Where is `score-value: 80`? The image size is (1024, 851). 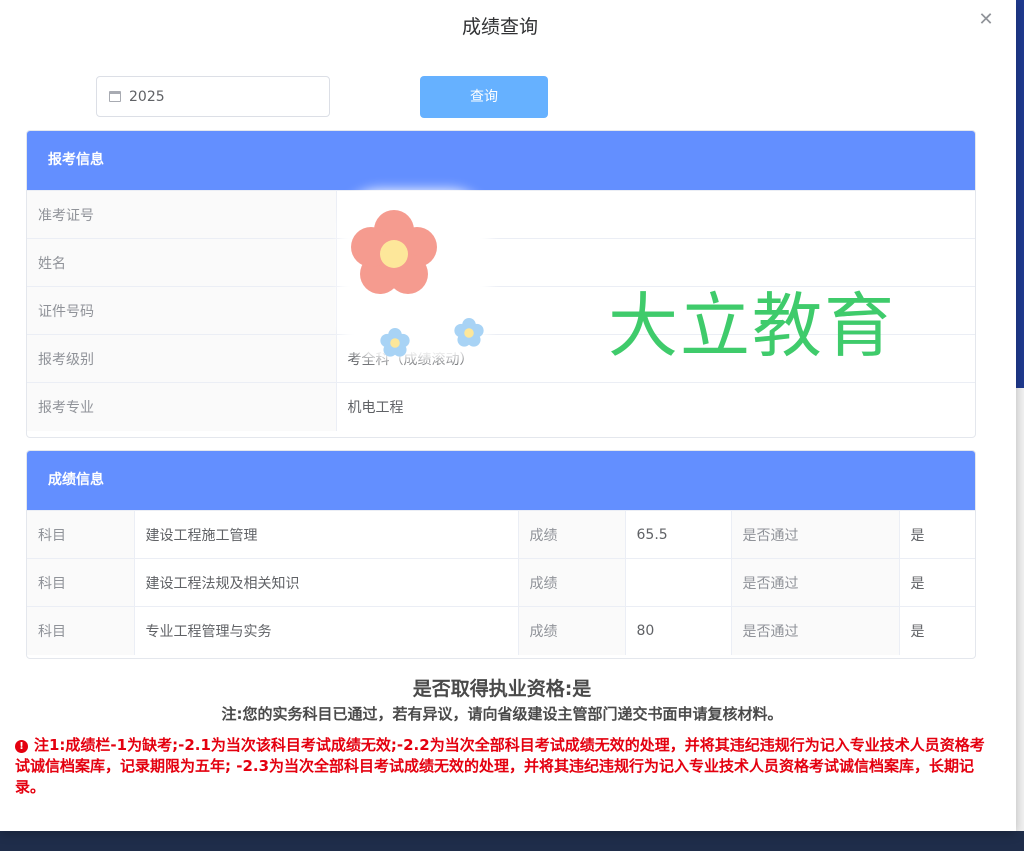
score-value: 80 is located at coordinates (678, 630).